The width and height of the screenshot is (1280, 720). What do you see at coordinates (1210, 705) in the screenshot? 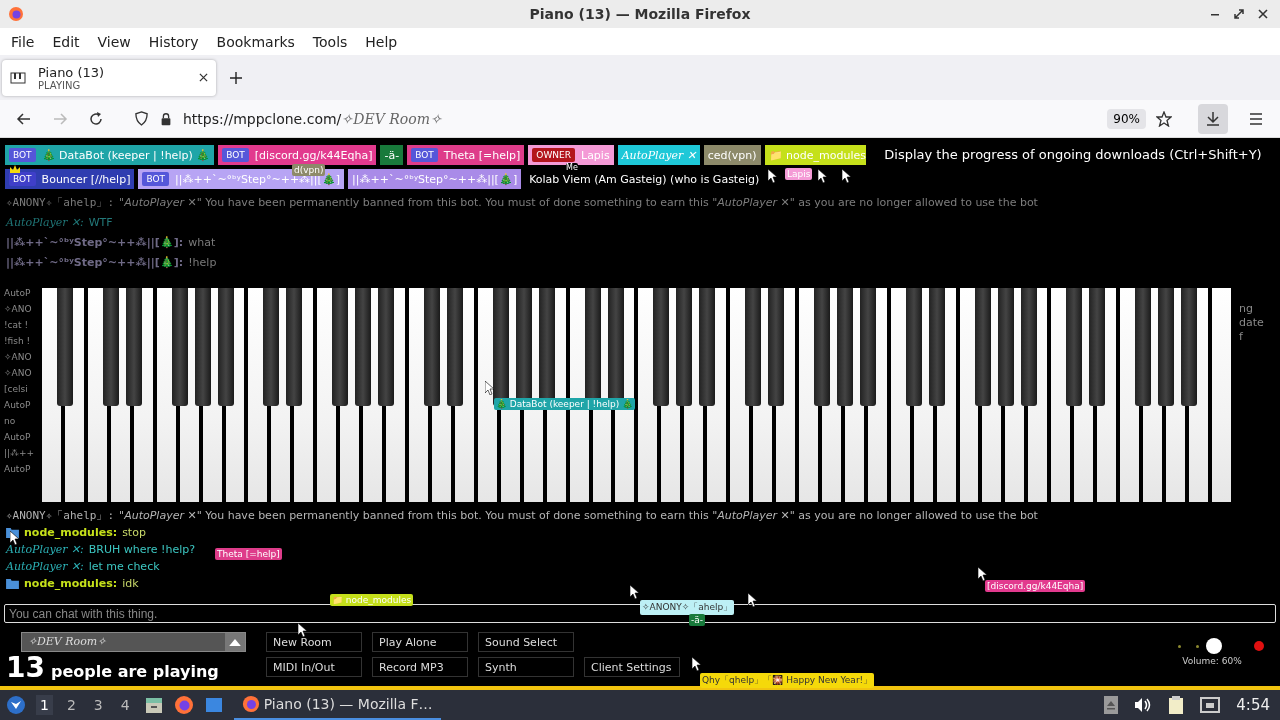
I see `network-icon` at bounding box center [1210, 705].